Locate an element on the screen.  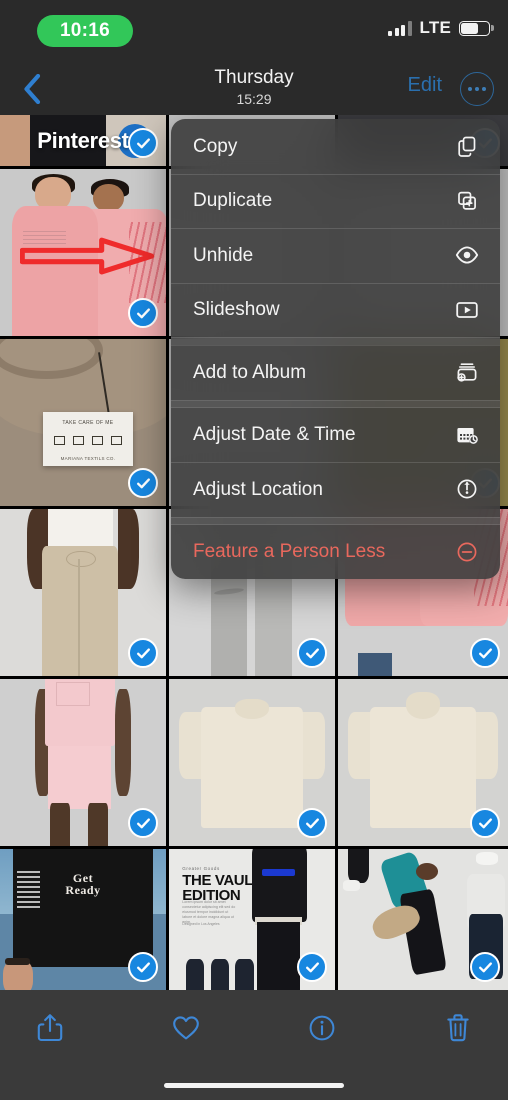
care-label-brand: MARIANA TEXTILS CO. is located at coordinates (88, 458).